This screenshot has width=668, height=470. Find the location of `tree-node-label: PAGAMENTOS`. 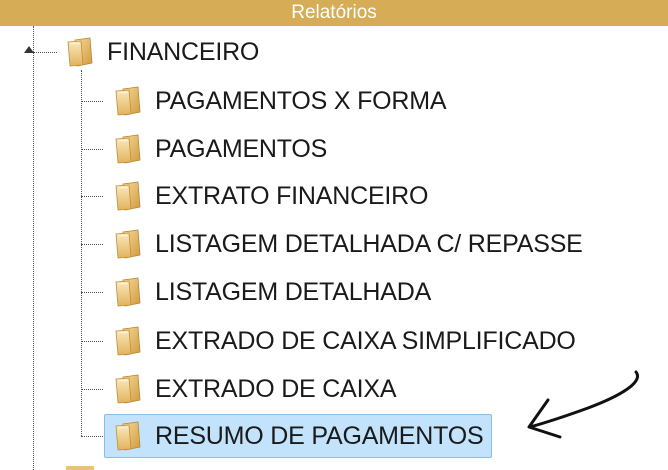

tree-node-label: PAGAMENTOS is located at coordinates (241, 148).